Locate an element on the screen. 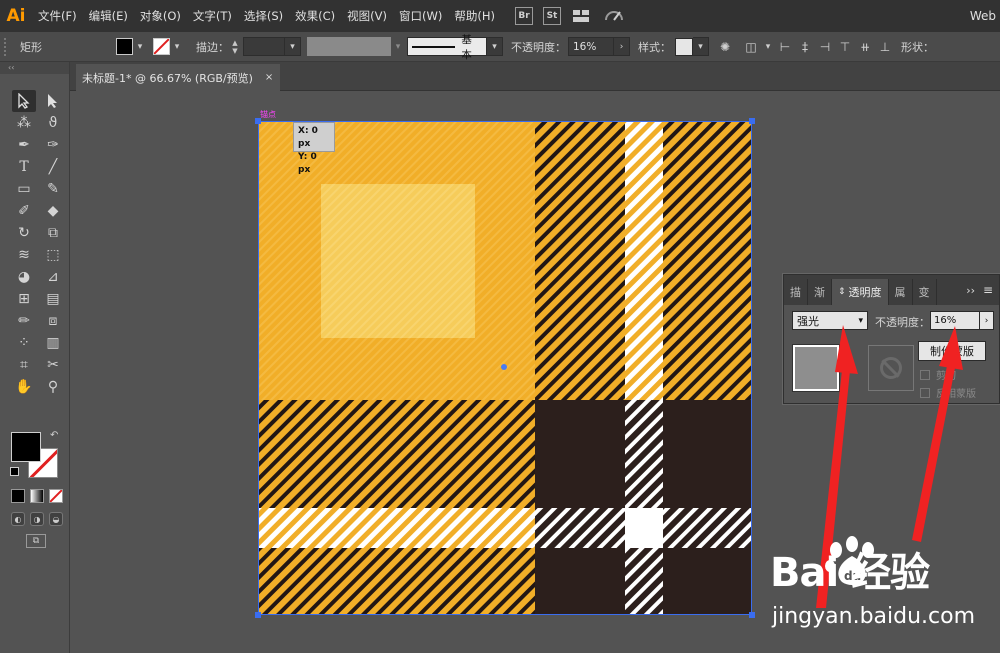 Image resolution: width=1000 pixels, height=653 pixels. screen-mode-icon: ⧉ is located at coordinates (36, 541).